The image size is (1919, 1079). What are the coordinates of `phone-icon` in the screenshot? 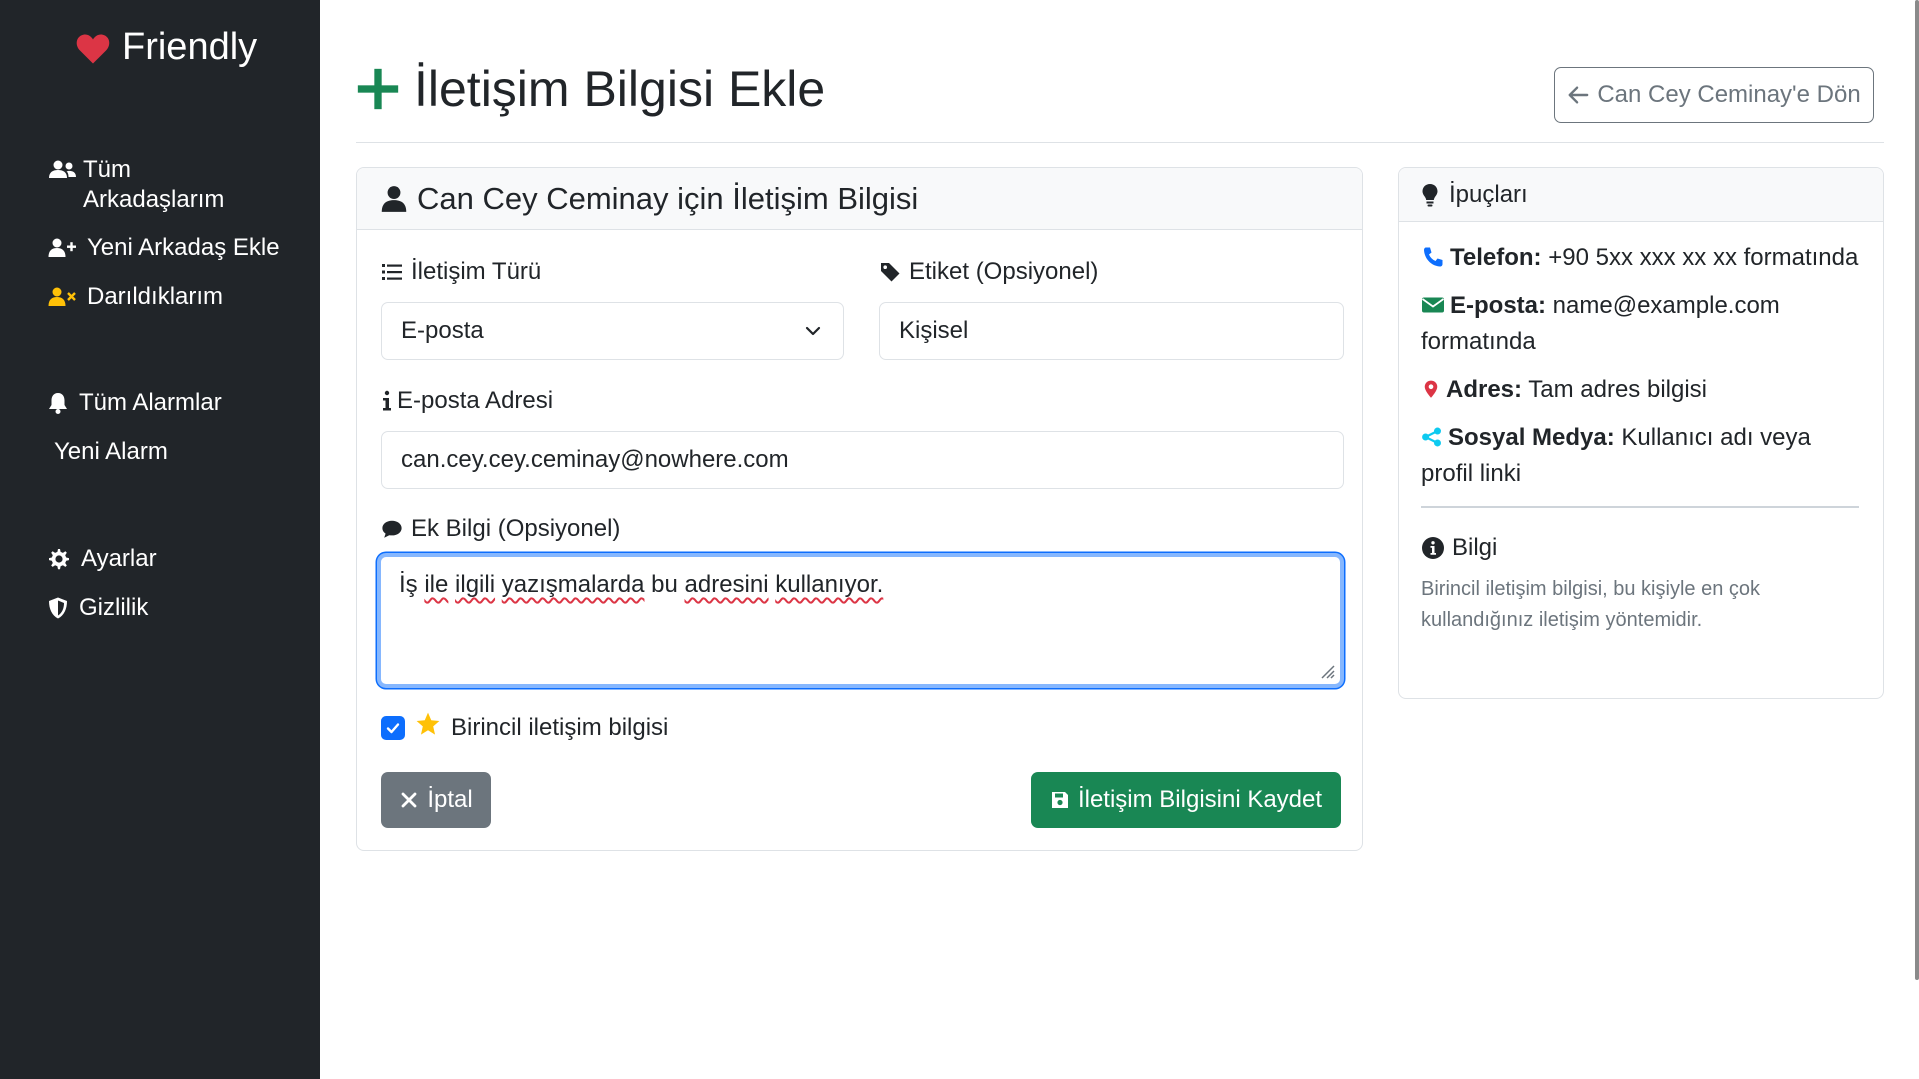 It's located at (1433, 257).